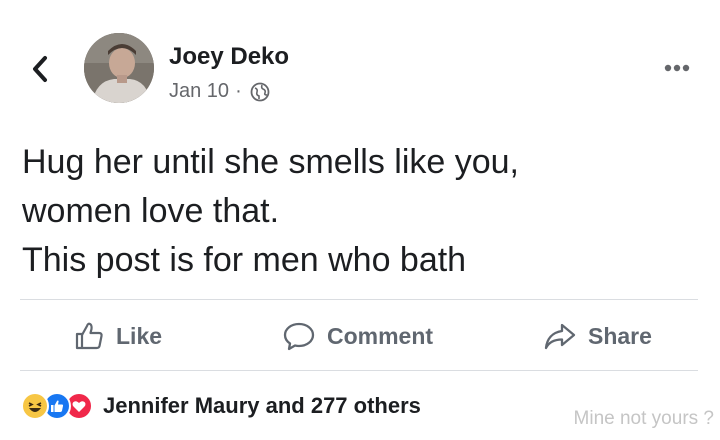 The image size is (720, 440). What do you see at coordinates (271, 162) in the screenshot?
I see `post-line: Hug her until she smells like you,` at bounding box center [271, 162].